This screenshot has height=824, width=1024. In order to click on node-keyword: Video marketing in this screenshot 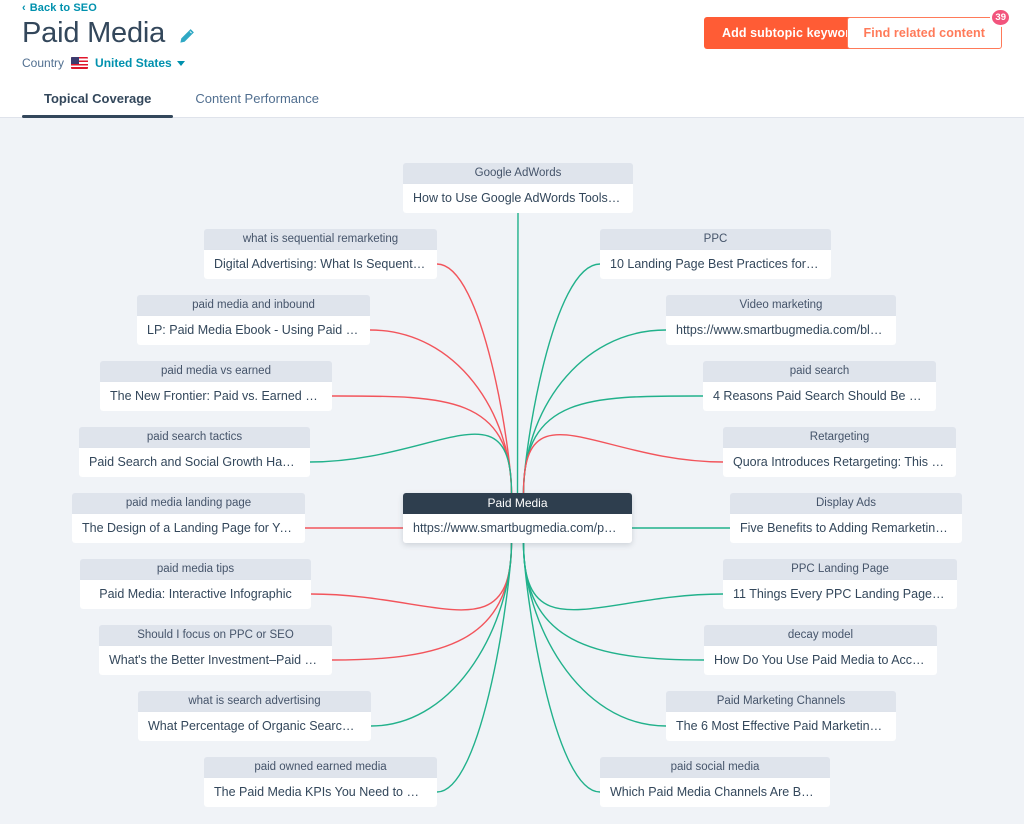, I will do `click(781, 305)`.